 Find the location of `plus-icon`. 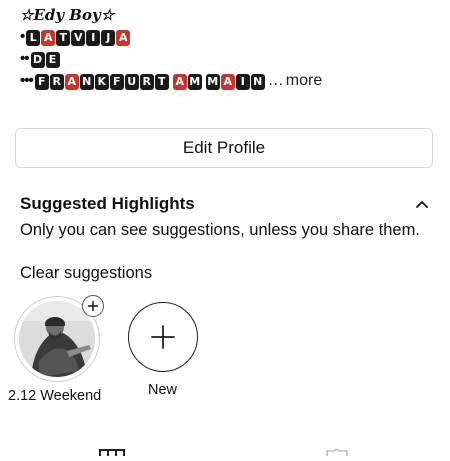

plus-icon is located at coordinates (163, 337).